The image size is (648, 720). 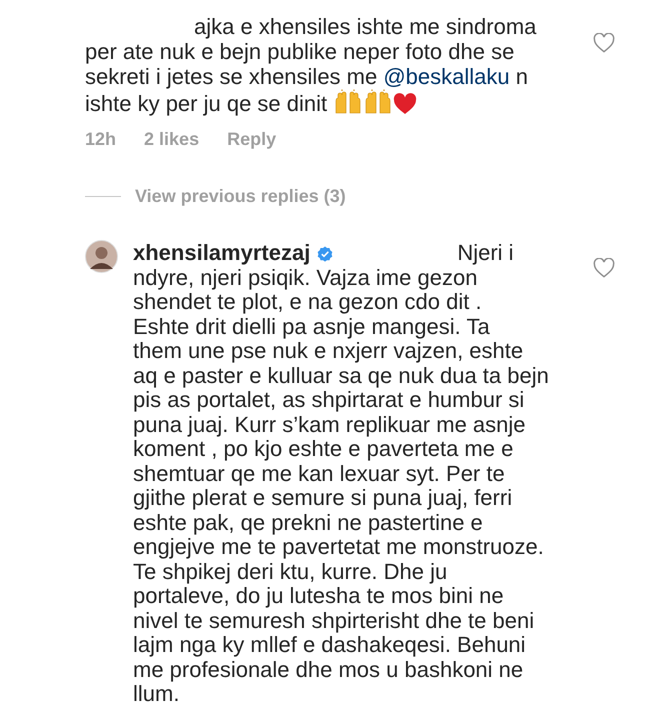 I want to click on mention-link: @beskallaku, so click(x=446, y=76).